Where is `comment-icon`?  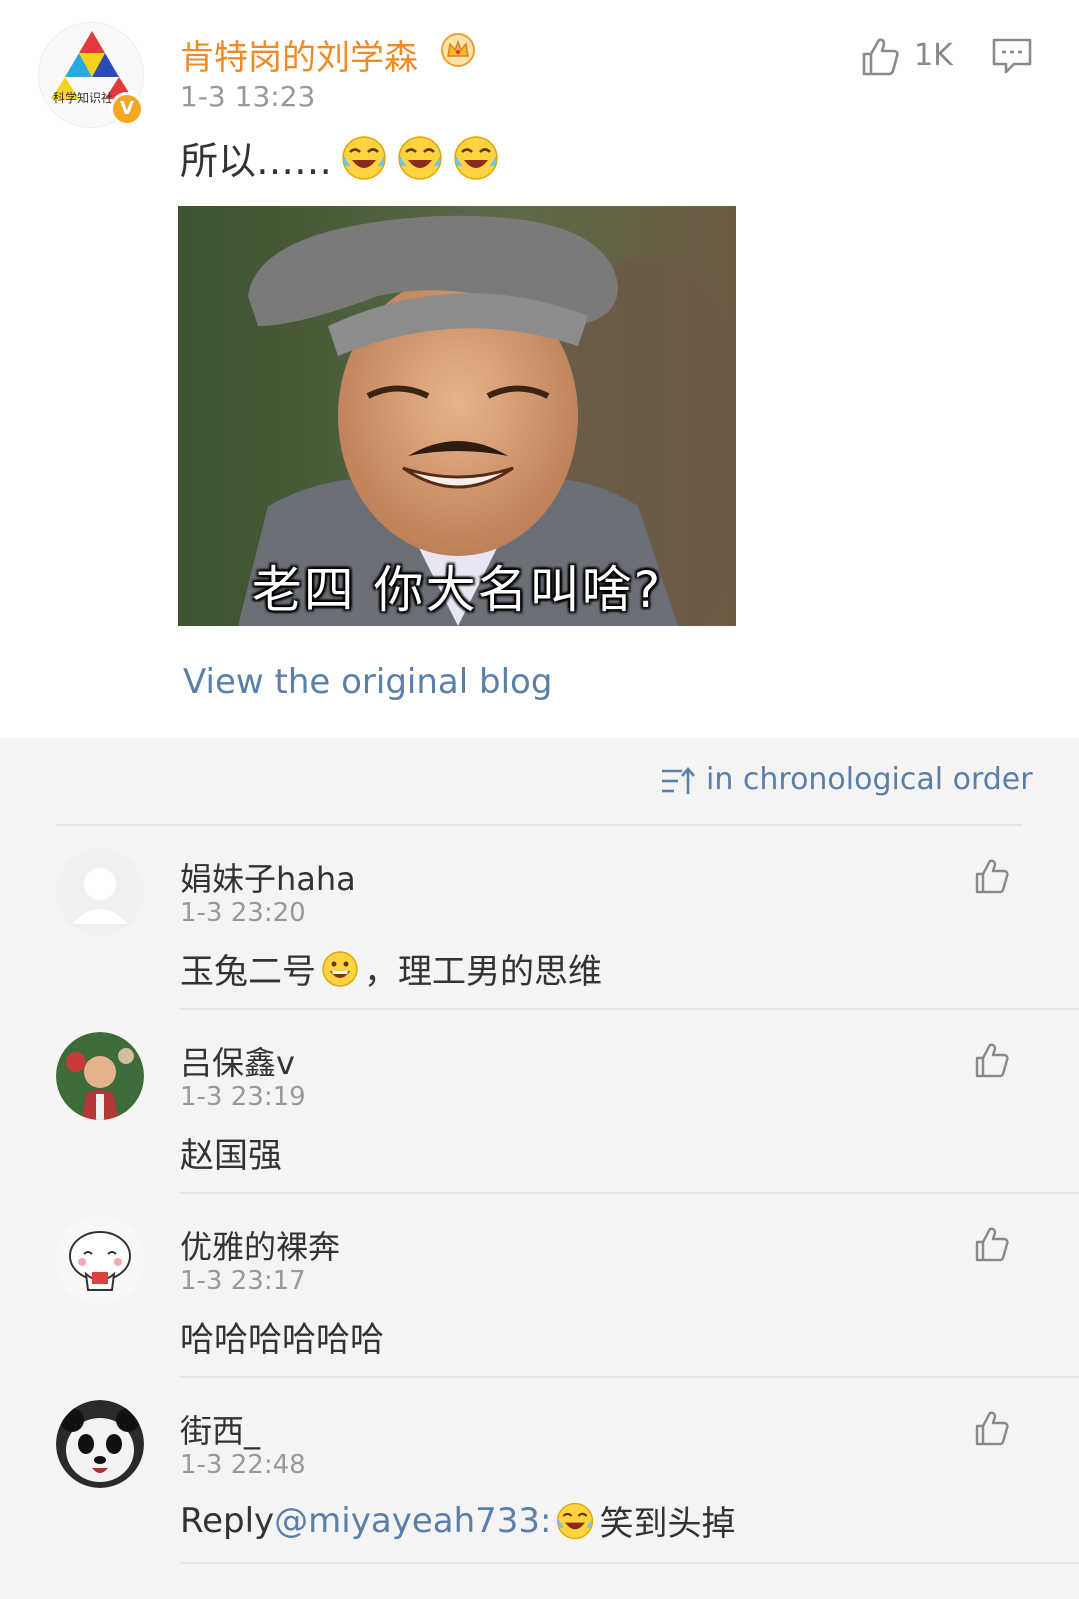 comment-icon is located at coordinates (1012, 56).